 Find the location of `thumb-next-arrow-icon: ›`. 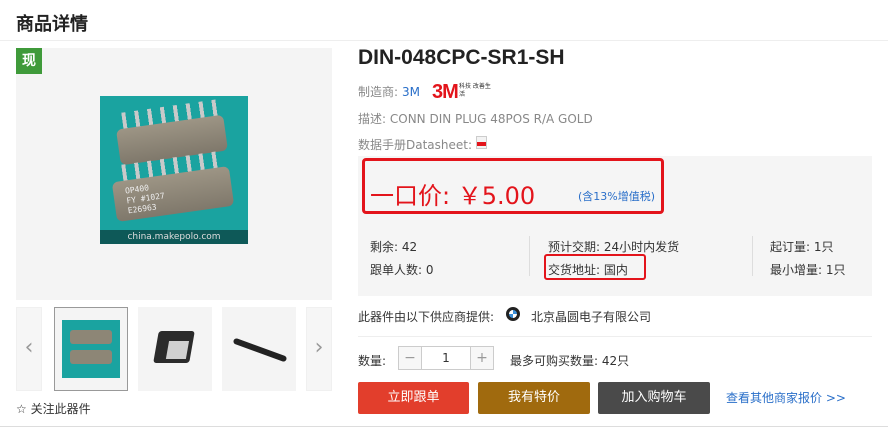

thumb-next-arrow-icon: › is located at coordinates (319, 349).